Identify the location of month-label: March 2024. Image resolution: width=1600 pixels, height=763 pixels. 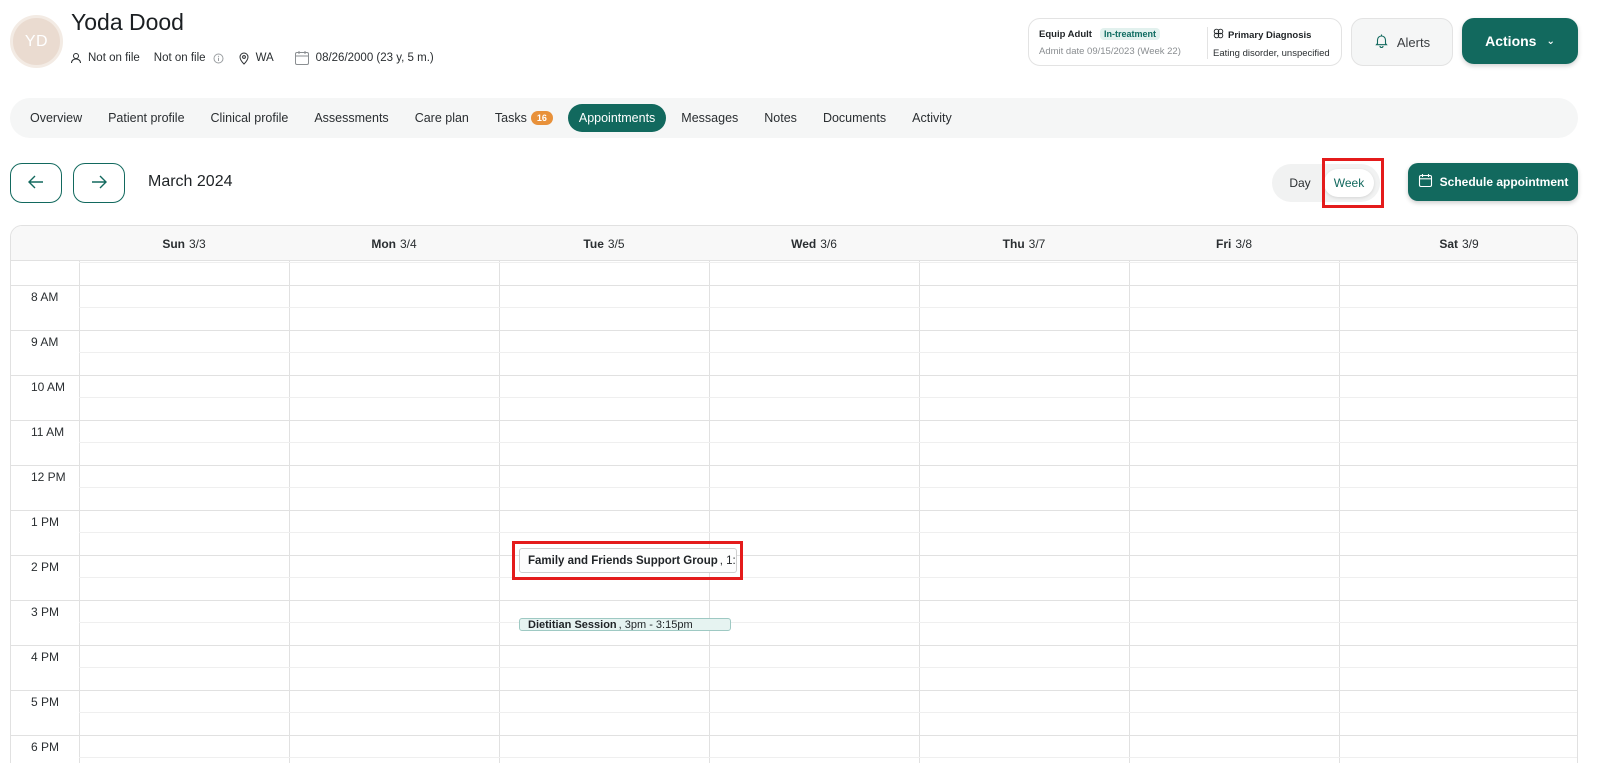
(190, 181).